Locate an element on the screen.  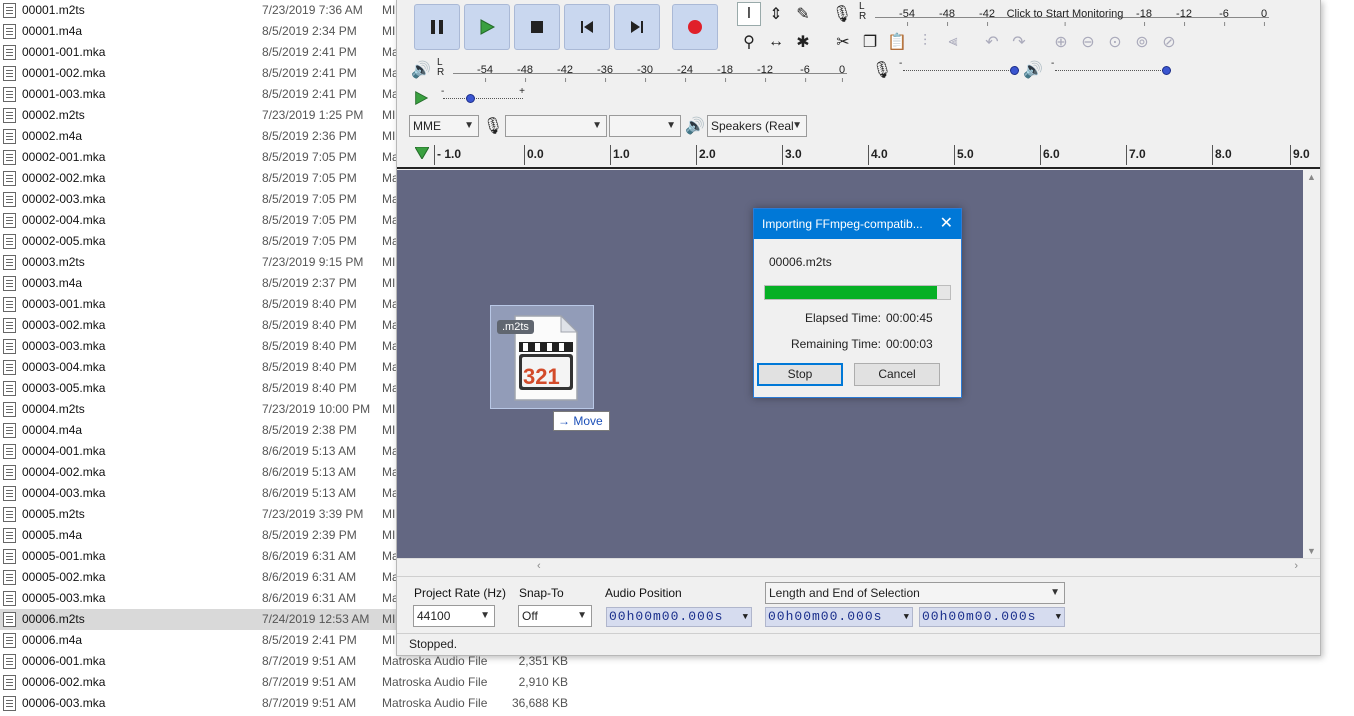
envelope-tool: ⇕ is located at coordinates (776, 14).